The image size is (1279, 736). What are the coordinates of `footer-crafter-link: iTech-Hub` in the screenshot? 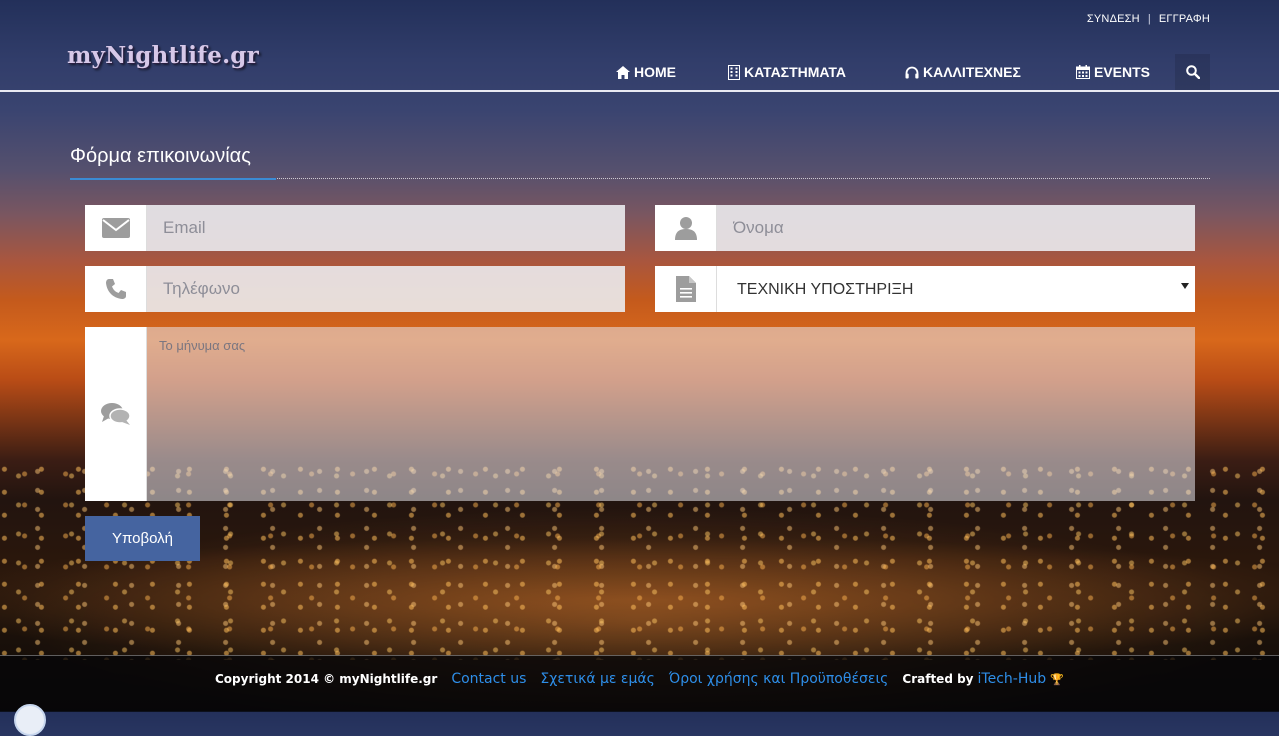 It's located at (1012, 679).